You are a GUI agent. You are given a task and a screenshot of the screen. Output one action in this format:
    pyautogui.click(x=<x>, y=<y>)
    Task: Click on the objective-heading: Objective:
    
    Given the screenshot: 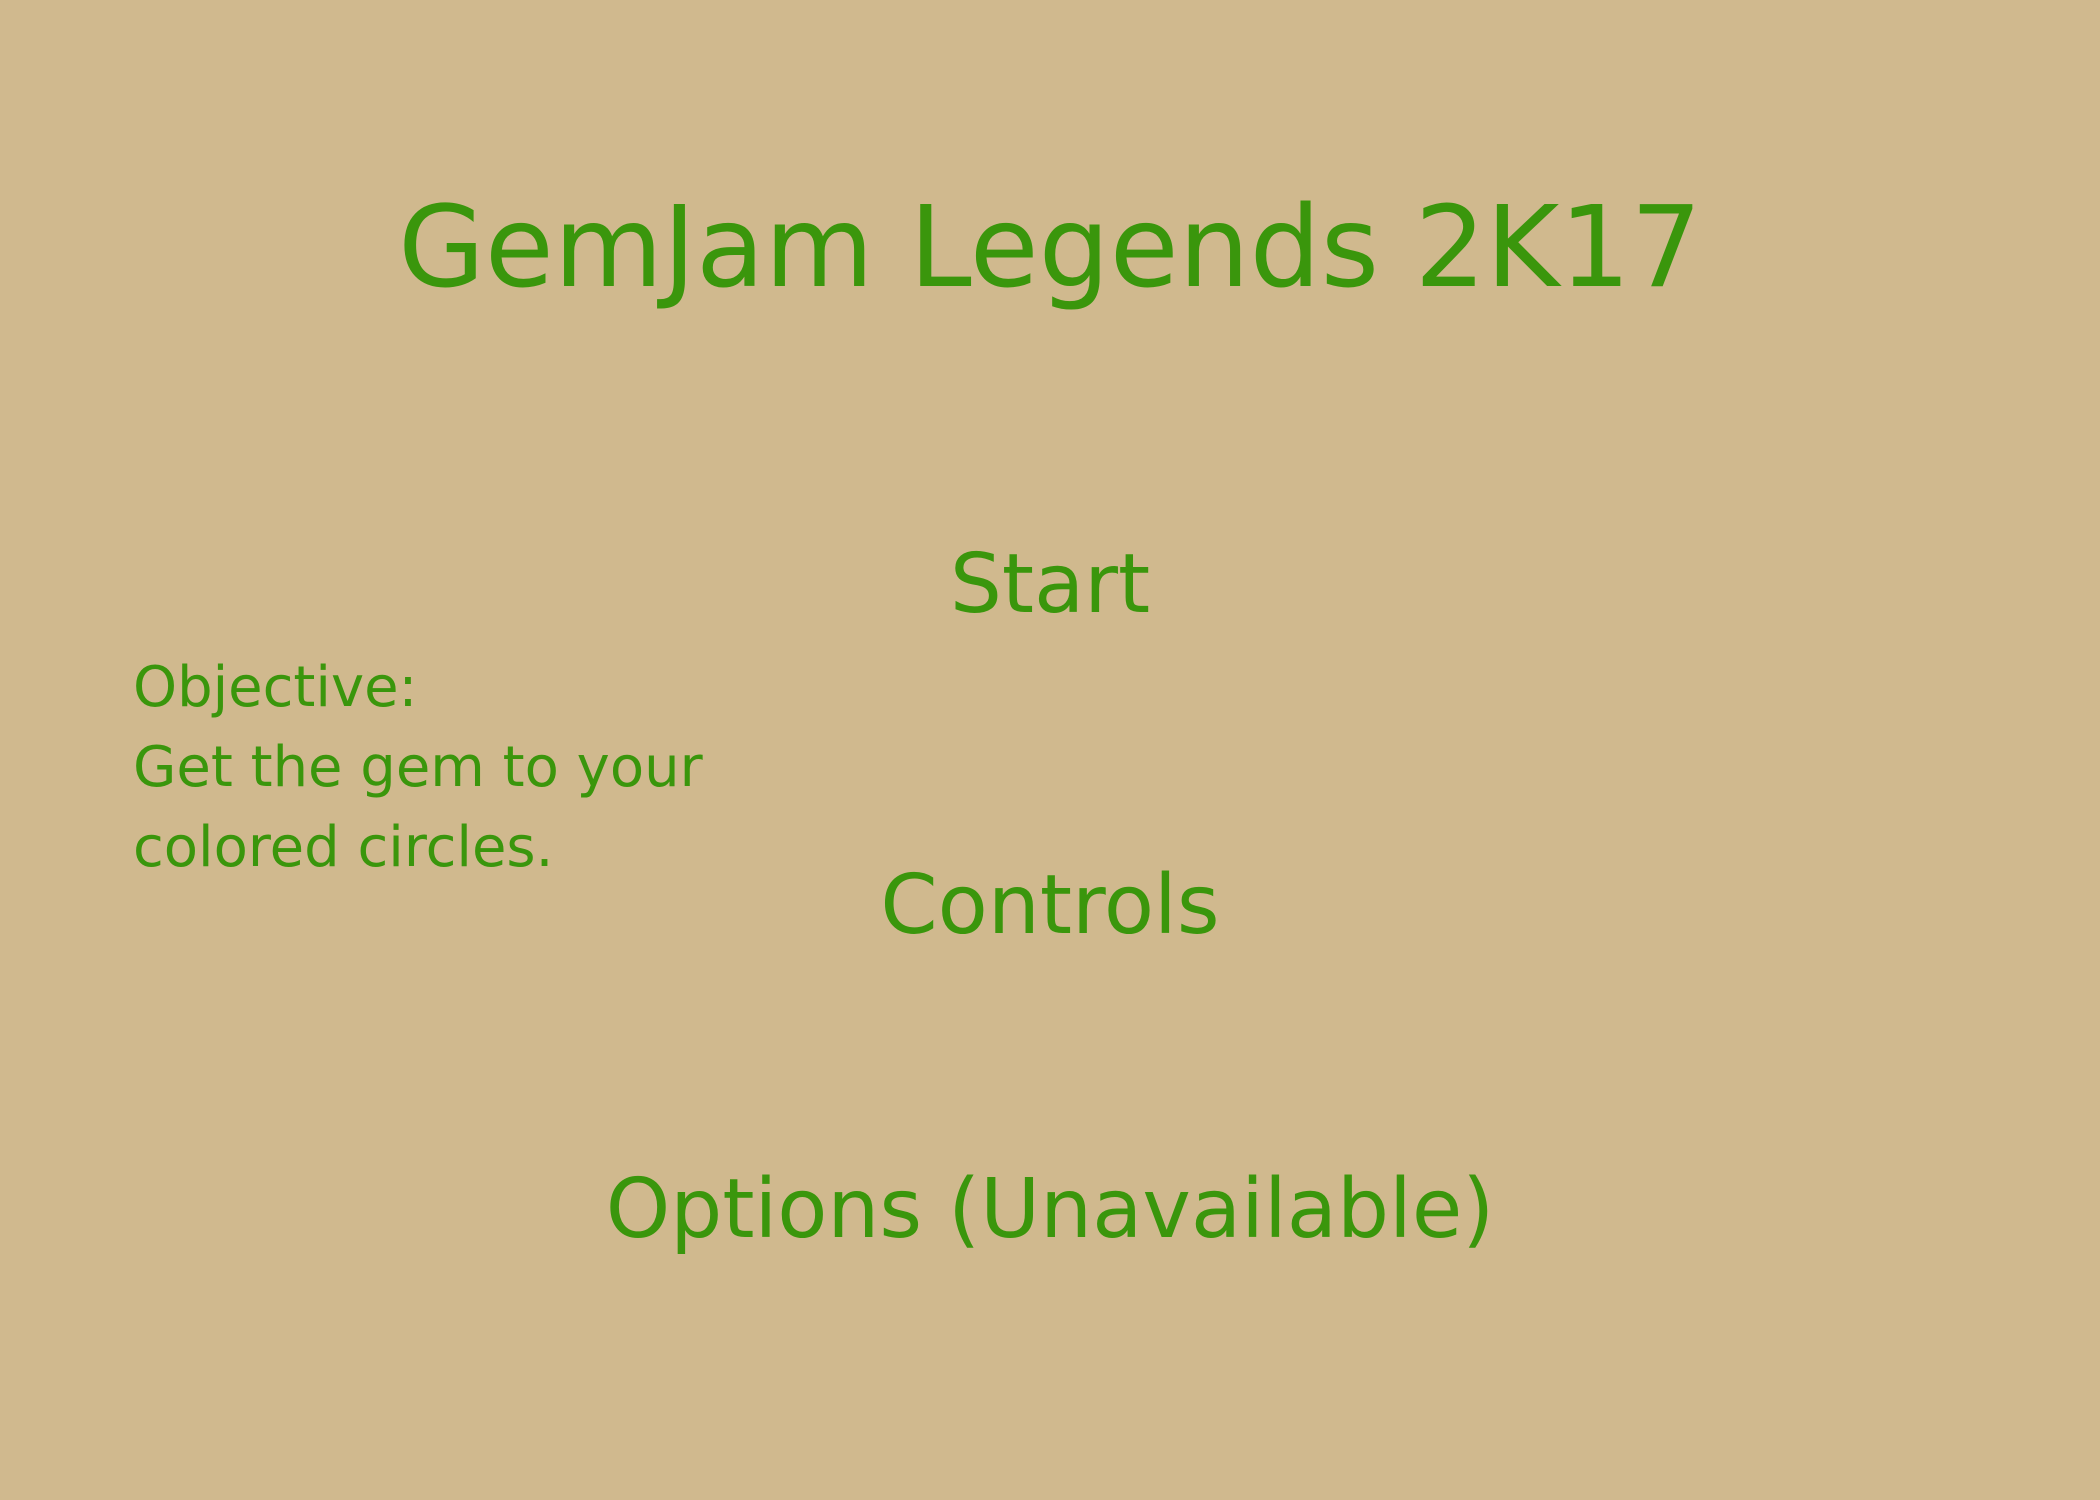 What is the action you would take?
    pyautogui.click(x=275, y=687)
    